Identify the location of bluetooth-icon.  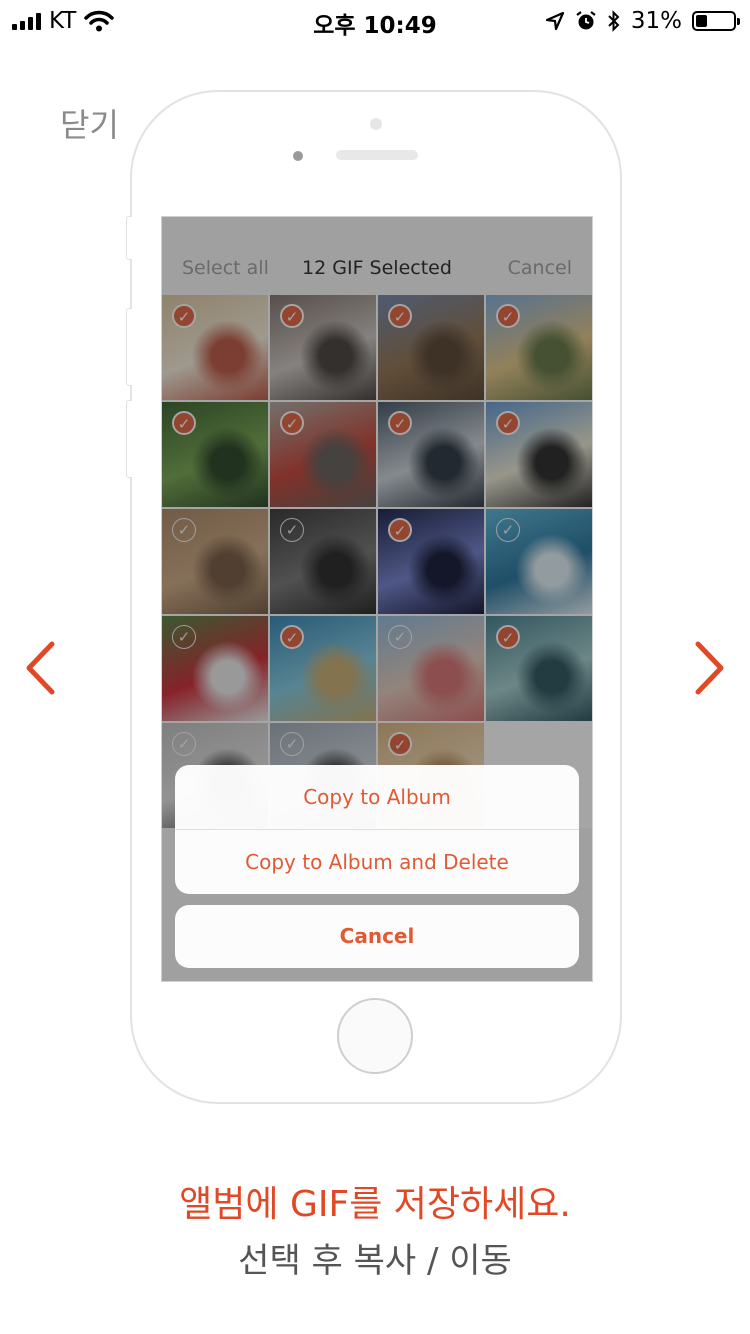
(614, 21).